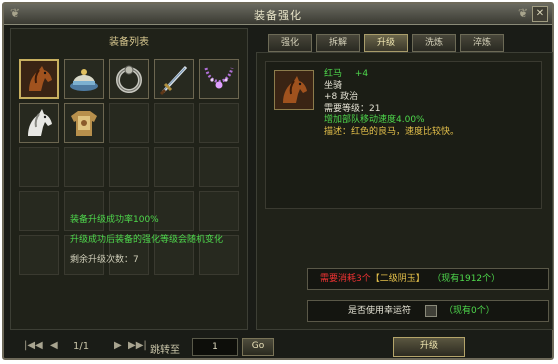 This screenshot has width=558, height=364. I want to click on pager: |◀◀ ◀ 1/1 ▶ ▶▶| 跳转至 1 Go, so click(146, 348).